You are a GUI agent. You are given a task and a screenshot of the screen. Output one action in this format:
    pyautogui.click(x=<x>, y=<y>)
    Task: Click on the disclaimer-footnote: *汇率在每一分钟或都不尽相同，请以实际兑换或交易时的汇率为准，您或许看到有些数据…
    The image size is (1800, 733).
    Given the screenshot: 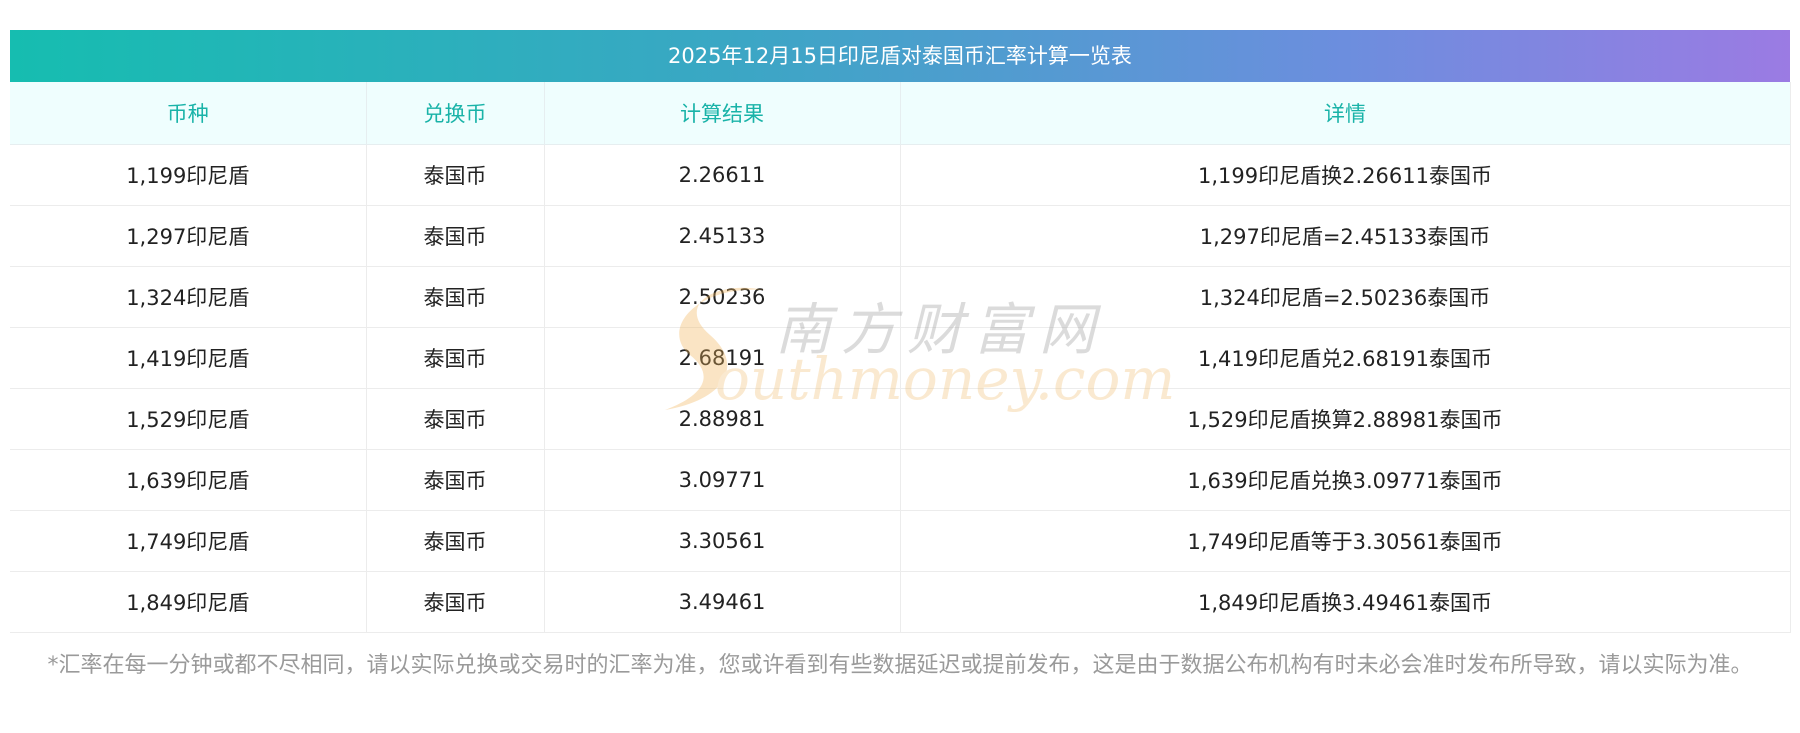 What is the action you would take?
    pyautogui.click(x=900, y=665)
    